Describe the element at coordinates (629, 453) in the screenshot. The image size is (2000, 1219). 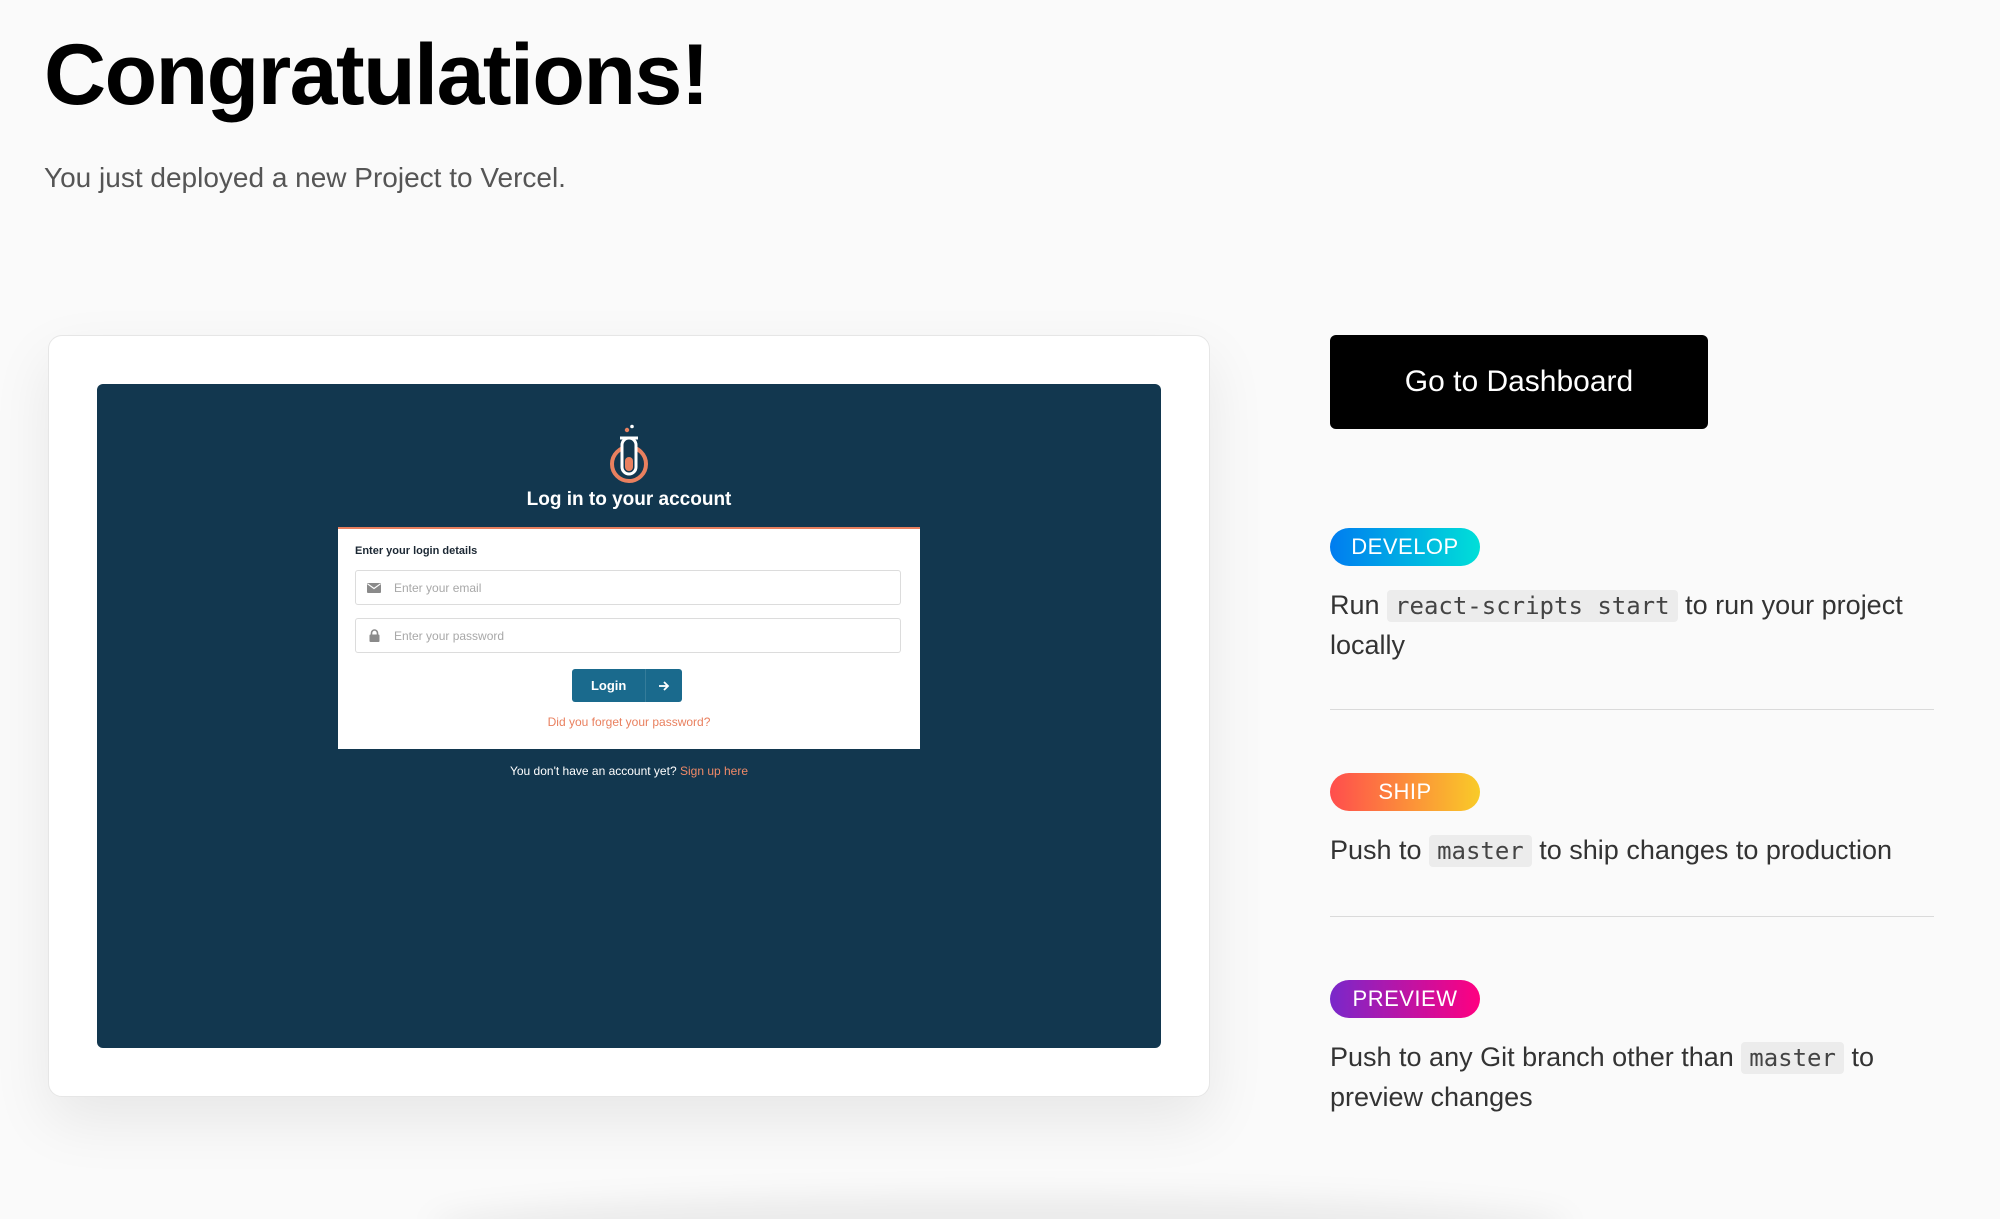
I see `flask-logo-icon` at that location.